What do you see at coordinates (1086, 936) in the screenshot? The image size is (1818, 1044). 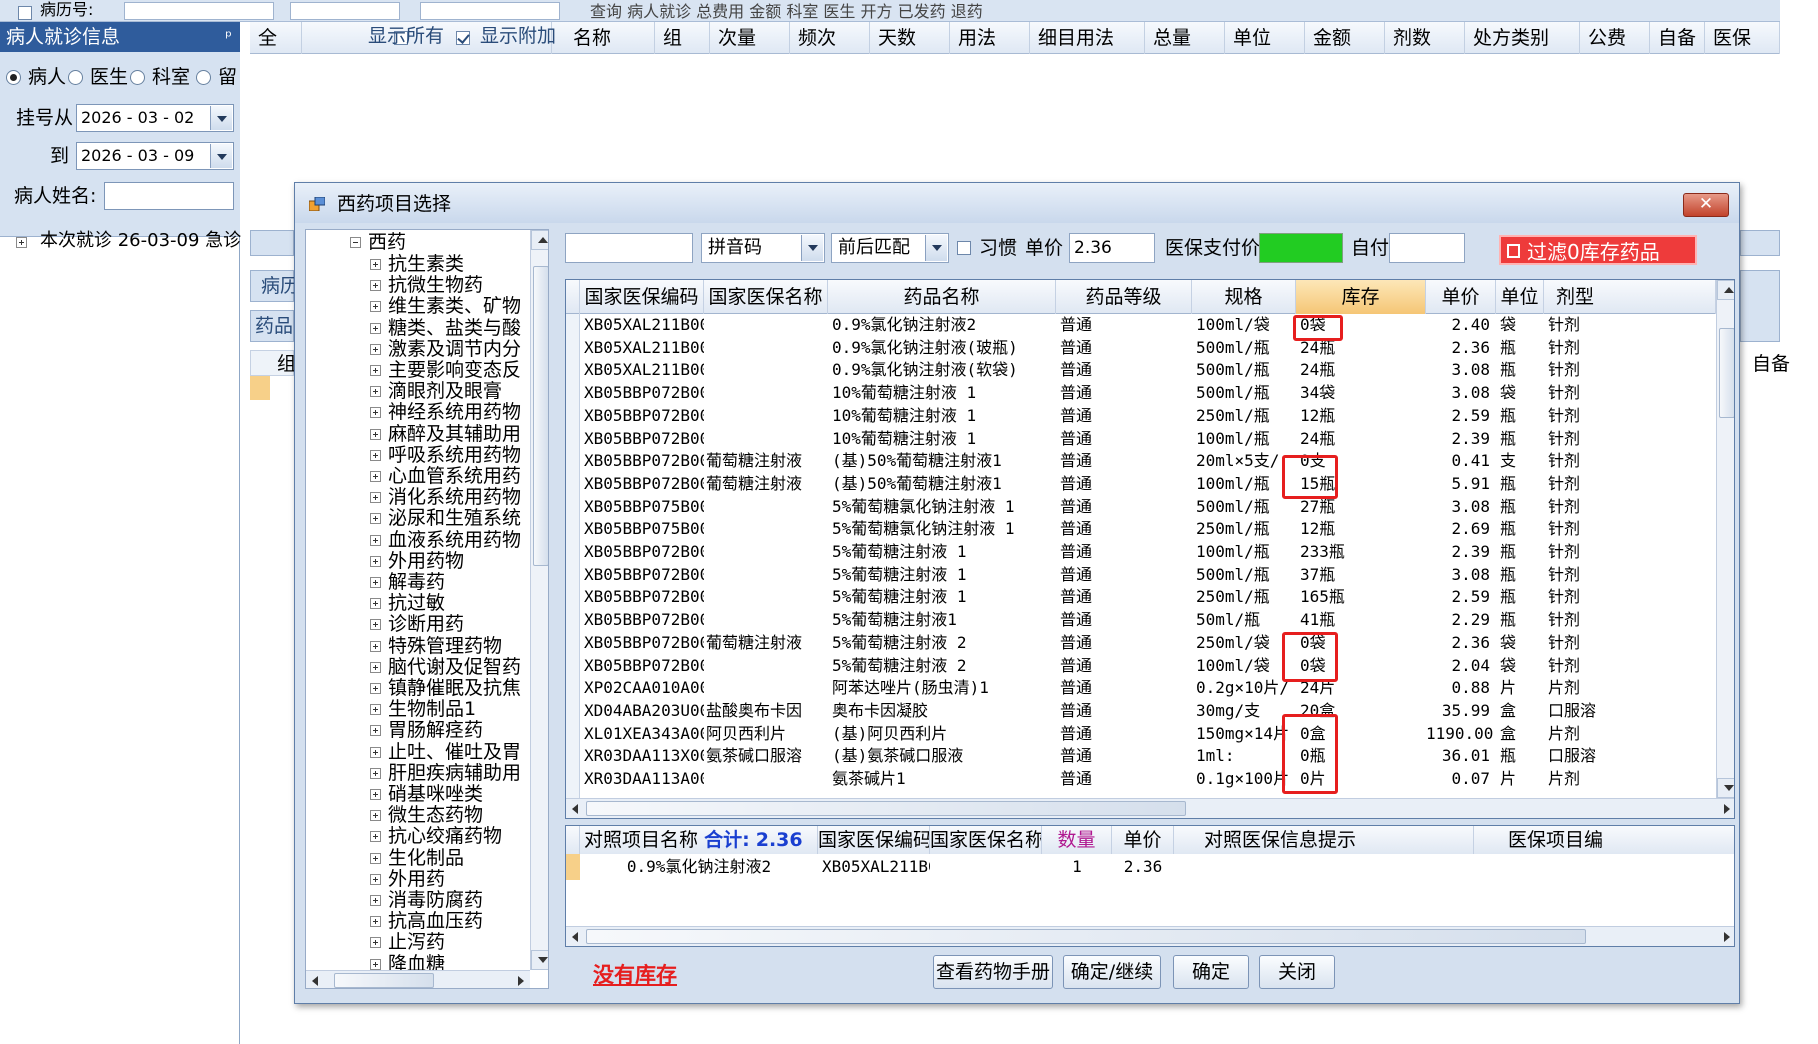 I see `selected-hscroll-thumb` at bounding box center [1086, 936].